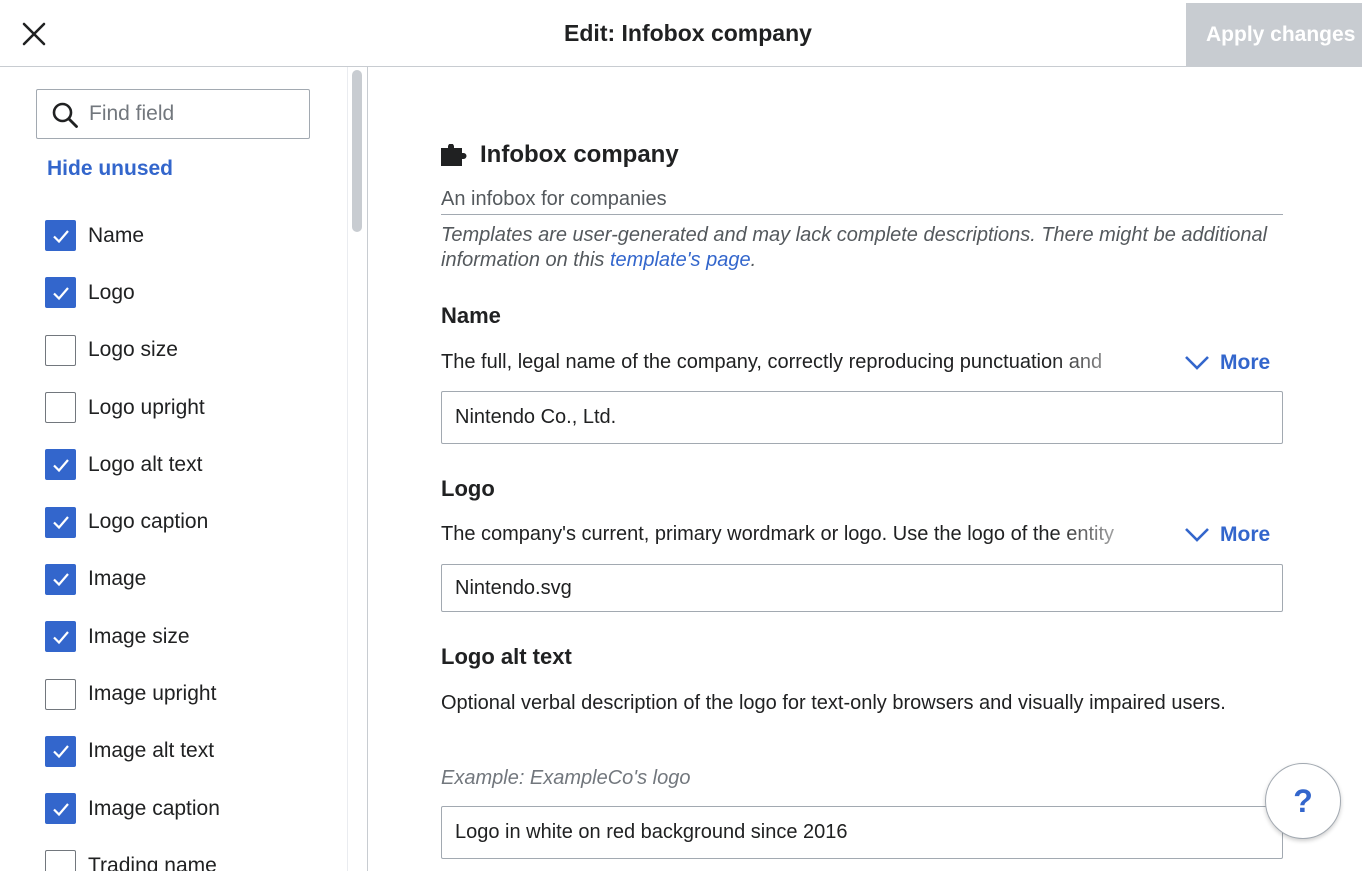  What do you see at coordinates (111, 292) in the screenshot?
I see `field-label: Logo` at bounding box center [111, 292].